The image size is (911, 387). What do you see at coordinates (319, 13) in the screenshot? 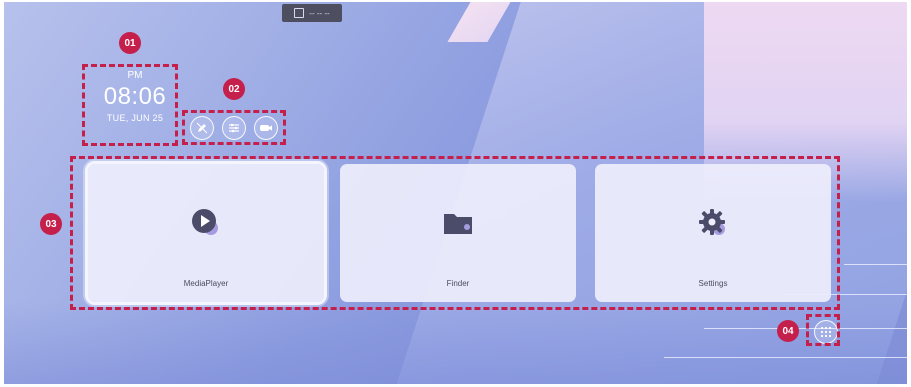
I see `top-status-text: -- -- --` at bounding box center [319, 13].